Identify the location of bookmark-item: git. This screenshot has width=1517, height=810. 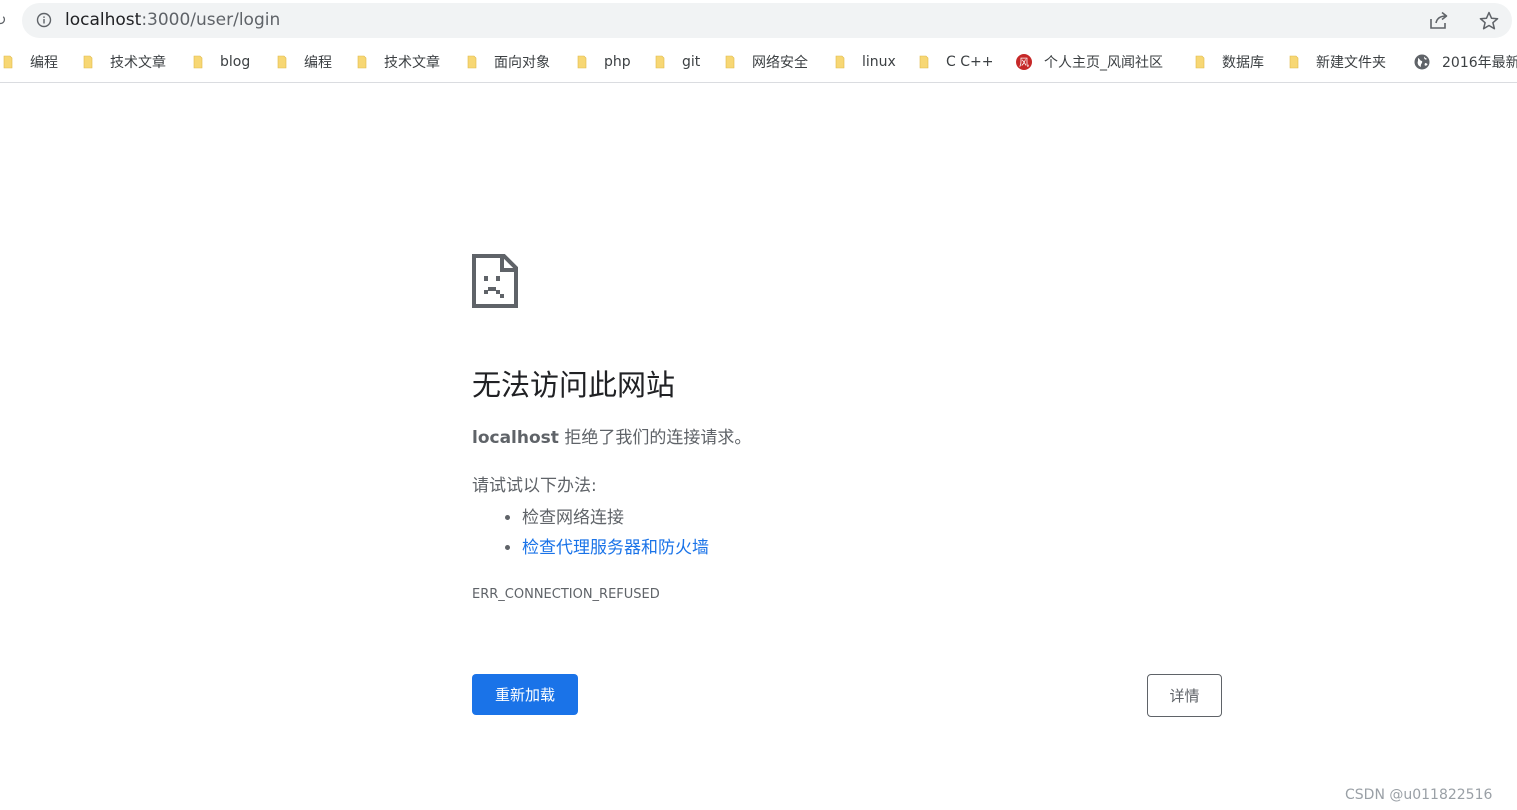
(677, 62).